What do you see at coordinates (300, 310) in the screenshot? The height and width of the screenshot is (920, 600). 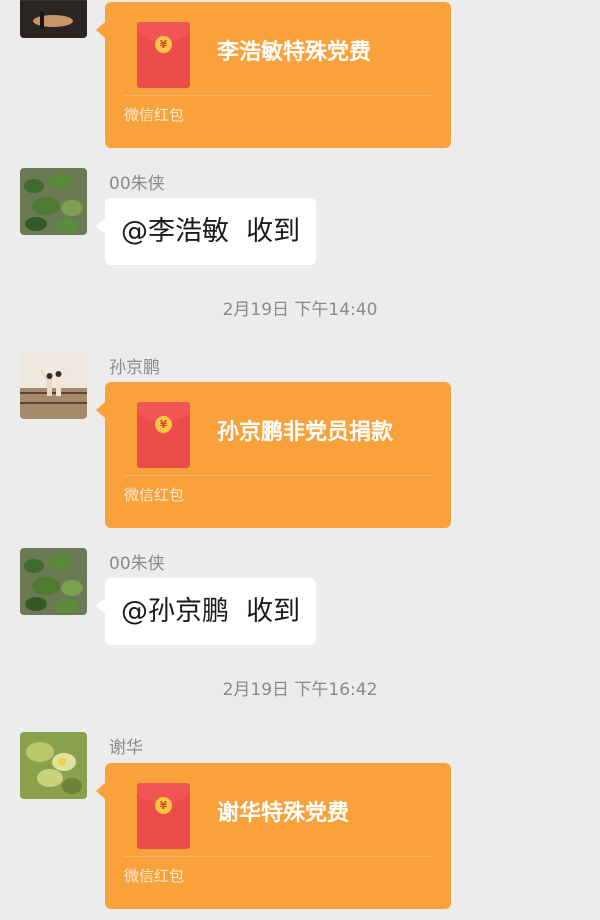 I see `timestamp: 2月19日 下午14:40` at bounding box center [300, 310].